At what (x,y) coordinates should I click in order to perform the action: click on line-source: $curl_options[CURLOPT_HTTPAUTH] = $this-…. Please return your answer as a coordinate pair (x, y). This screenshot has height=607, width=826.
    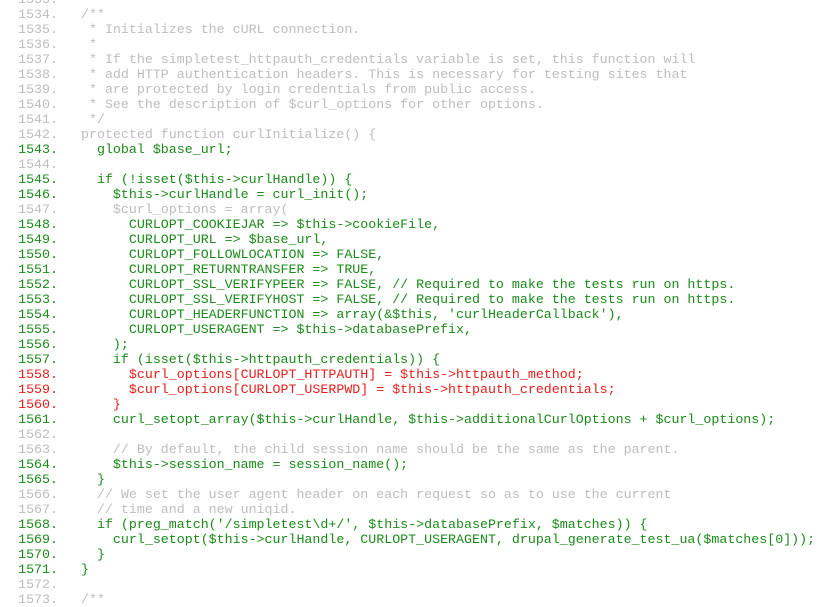
    Looking at the image, I should click on (332, 374).